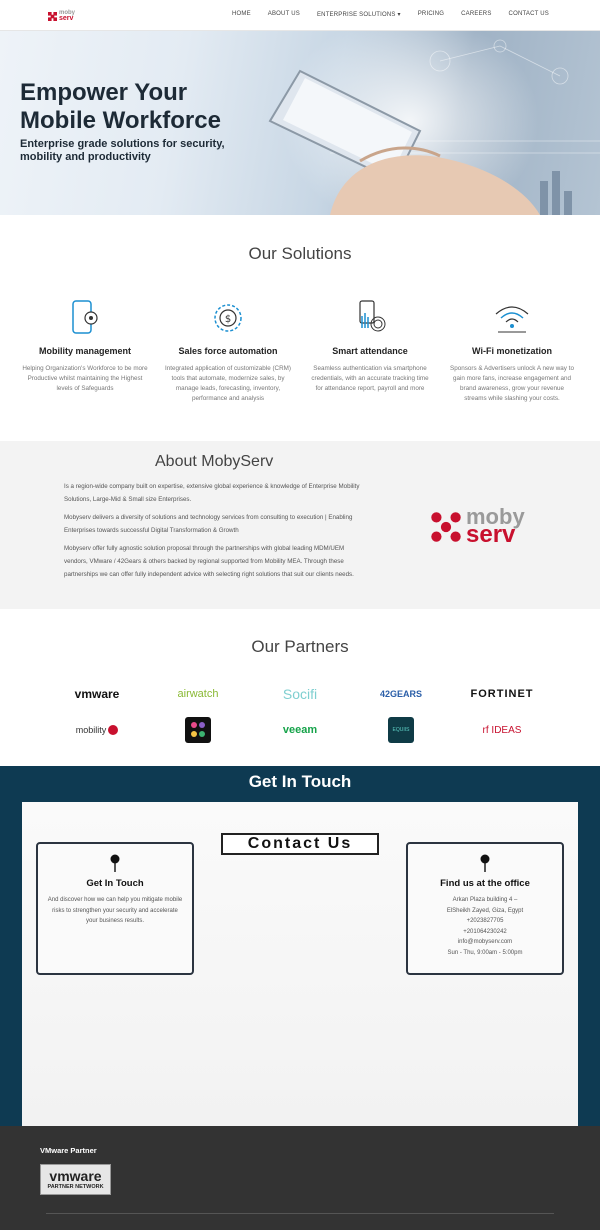 The height and width of the screenshot is (1230, 600). Describe the element at coordinates (300, 844) in the screenshot. I see `contact-us-title: Contact Us` at that location.